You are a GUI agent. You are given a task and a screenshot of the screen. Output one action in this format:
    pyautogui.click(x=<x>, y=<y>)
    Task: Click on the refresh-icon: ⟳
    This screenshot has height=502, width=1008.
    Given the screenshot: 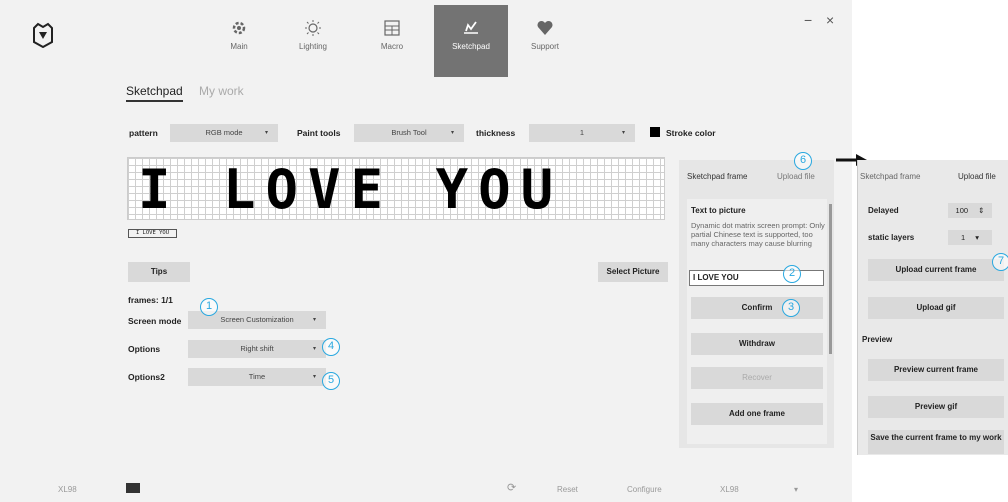 What is the action you would take?
    pyautogui.click(x=511, y=487)
    